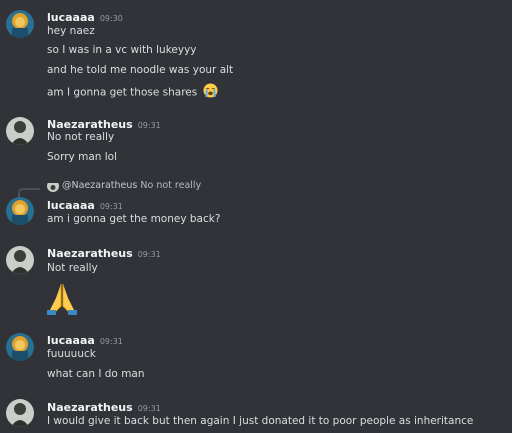 The height and width of the screenshot is (433, 512). Describe the element at coordinates (71, 354) in the screenshot. I see `message-text: fuuuuuck` at that location.